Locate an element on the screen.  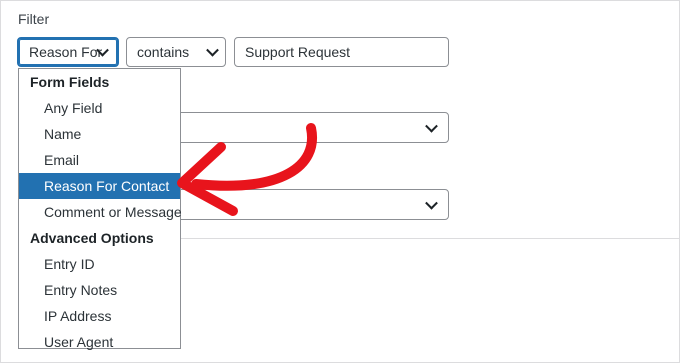
divider is located at coordinates (420, 238).